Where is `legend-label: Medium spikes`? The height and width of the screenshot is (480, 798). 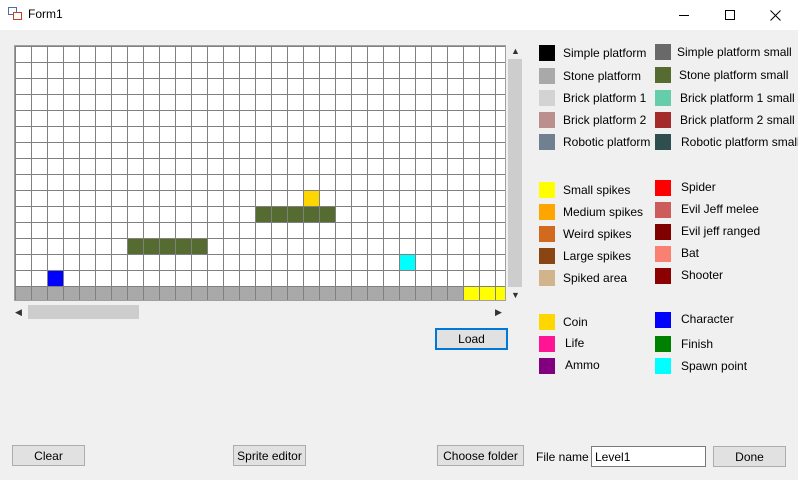 legend-label: Medium spikes is located at coordinates (603, 212).